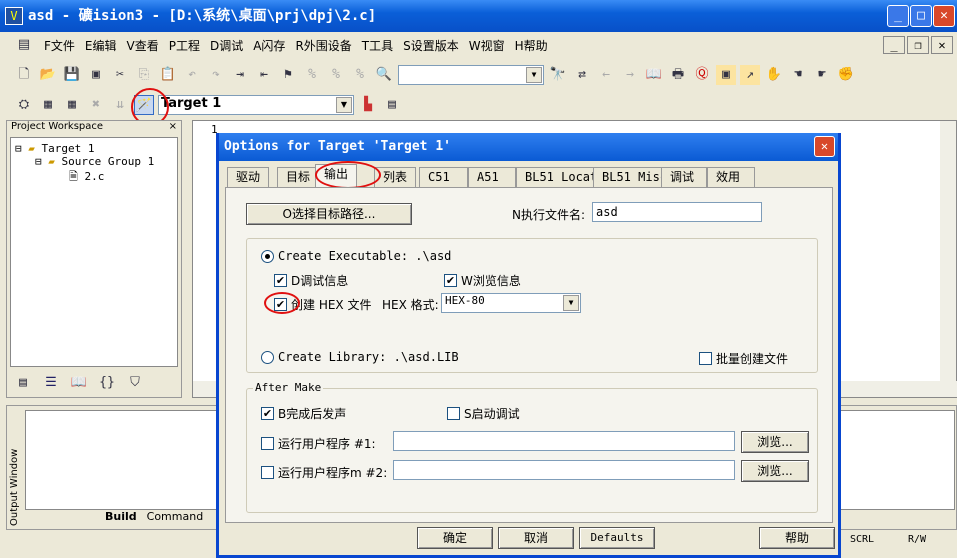  Describe the element at coordinates (511, 303) in the screenshot. I see `hex-format-select: HEX-80 ▼` at that location.